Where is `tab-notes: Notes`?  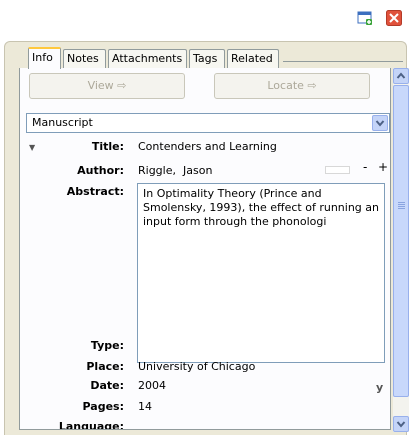 tab-notes: Notes is located at coordinates (84, 58).